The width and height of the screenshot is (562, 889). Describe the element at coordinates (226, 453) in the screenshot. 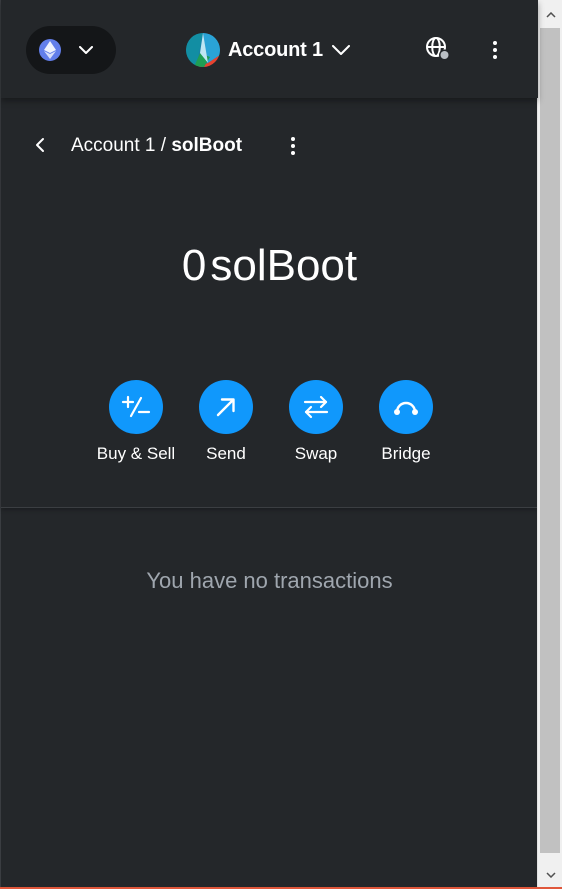

I see `send-label: Send` at that location.